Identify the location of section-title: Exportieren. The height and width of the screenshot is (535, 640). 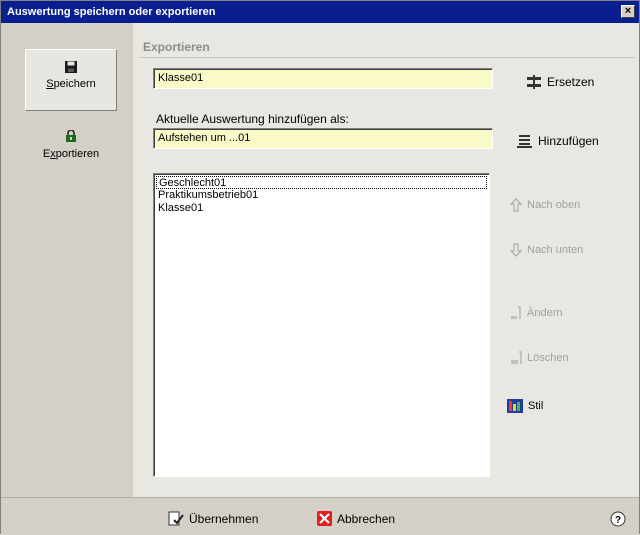
(176, 47).